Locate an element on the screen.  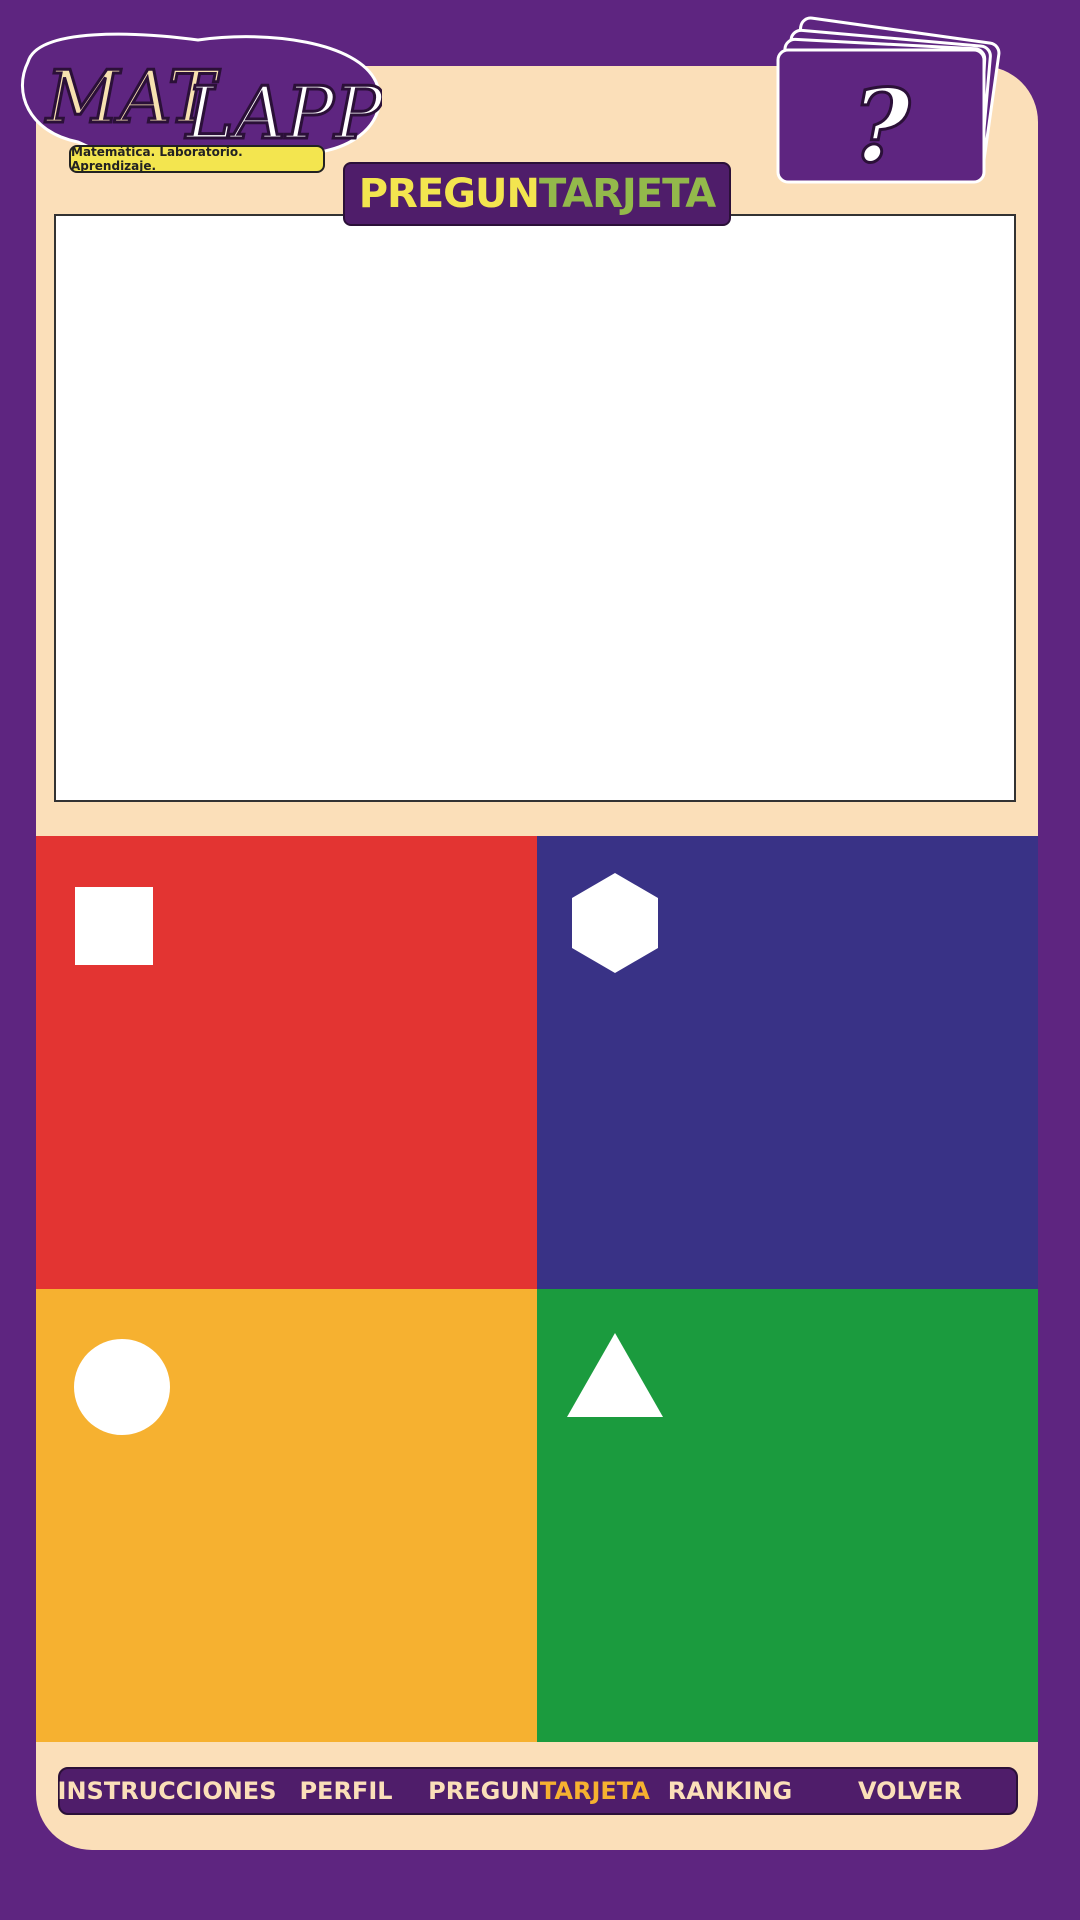
logo-lapp-text: LAPP is located at coordinates (283, 113).